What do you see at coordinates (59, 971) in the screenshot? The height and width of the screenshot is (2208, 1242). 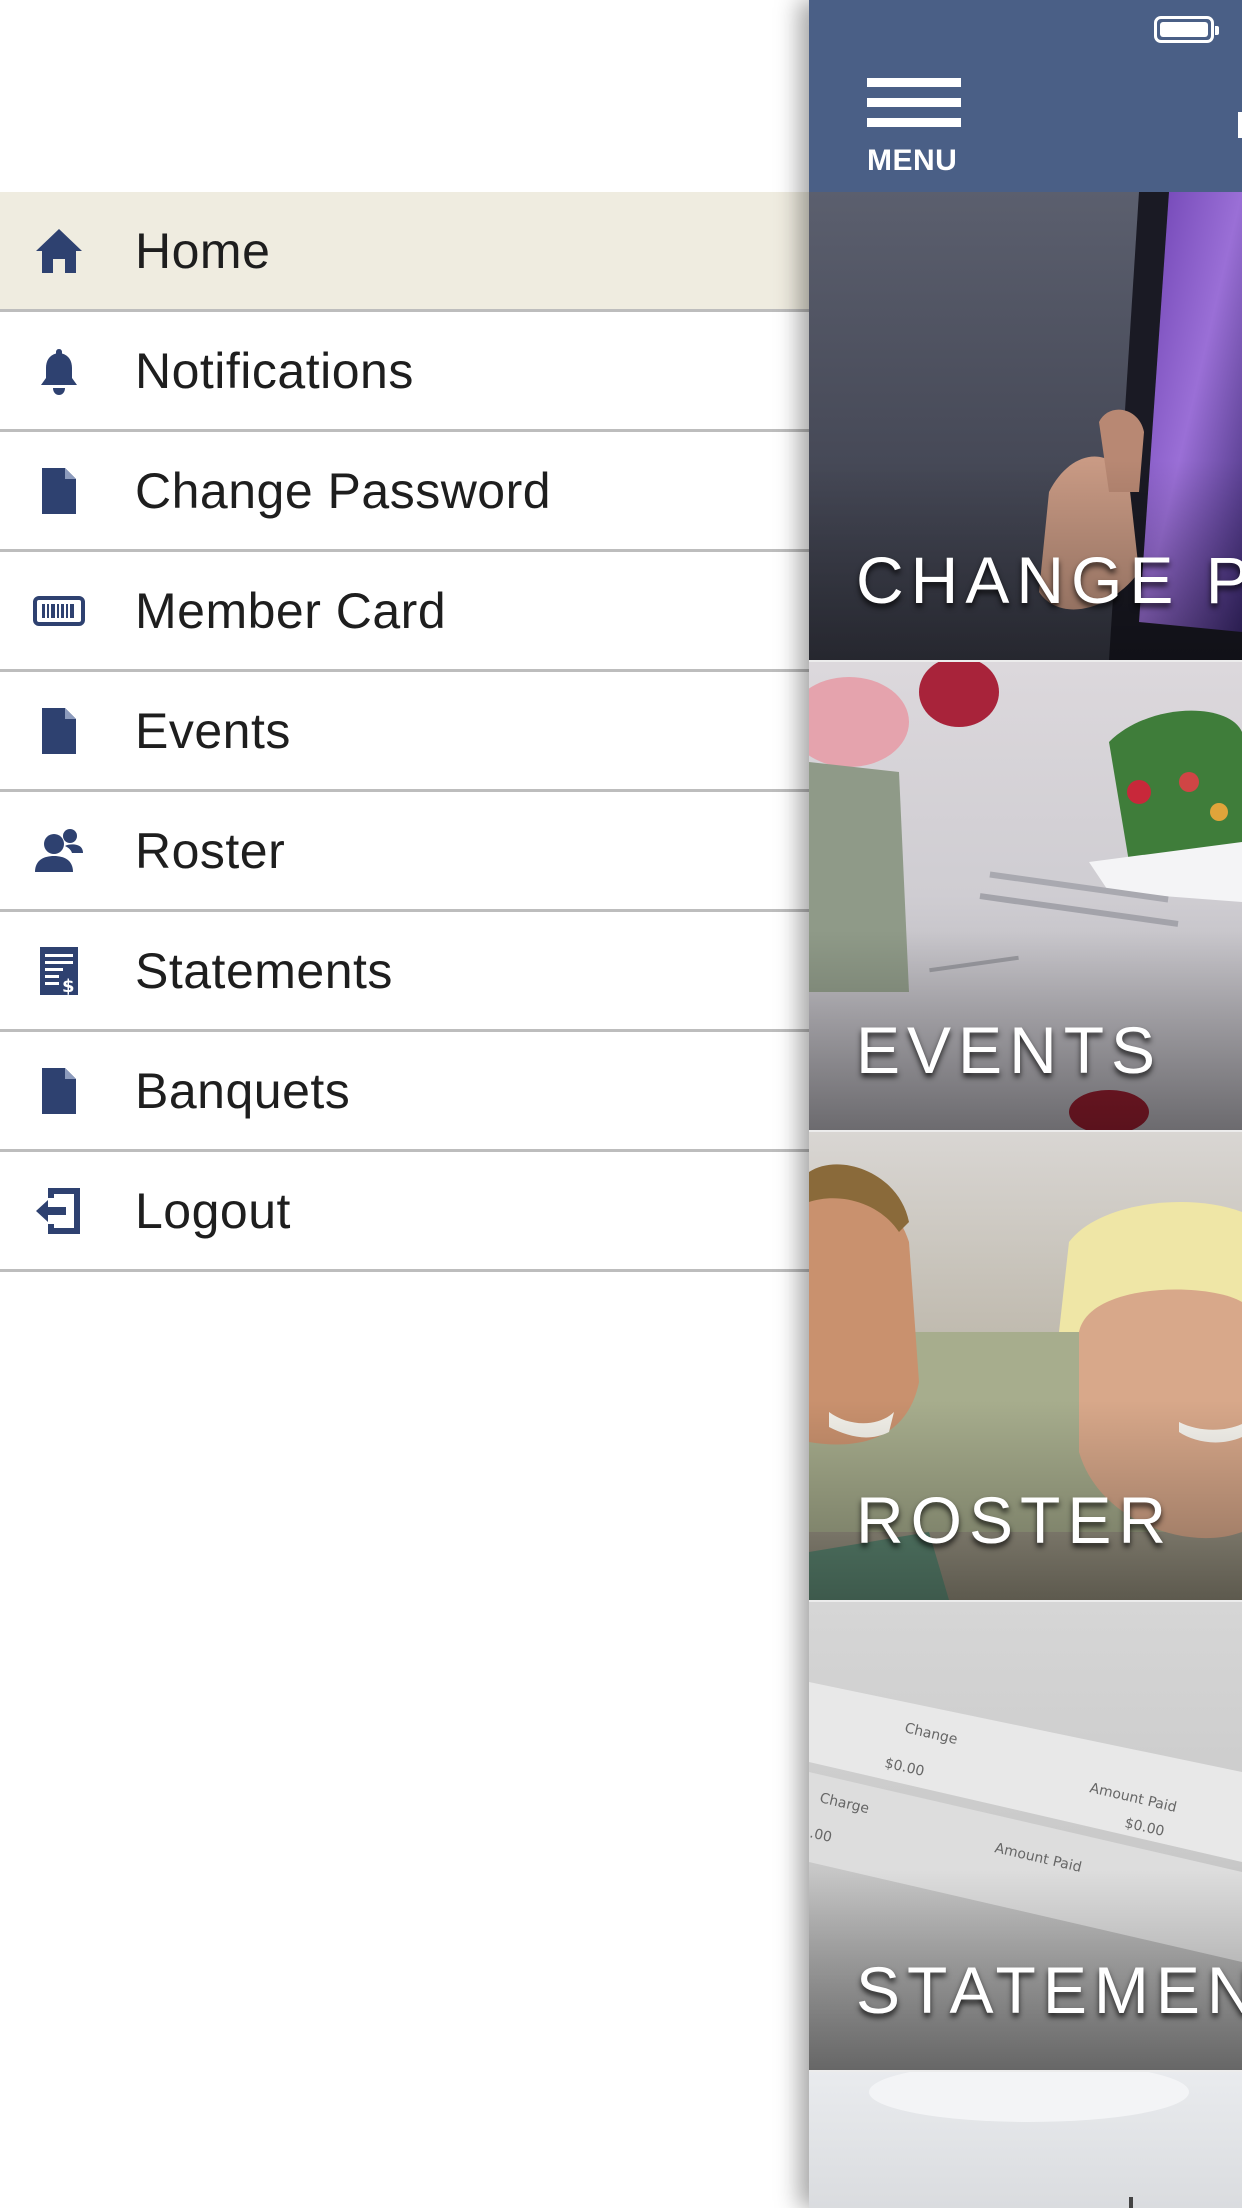 I see `statement-icon: $` at bounding box center [59, 971].